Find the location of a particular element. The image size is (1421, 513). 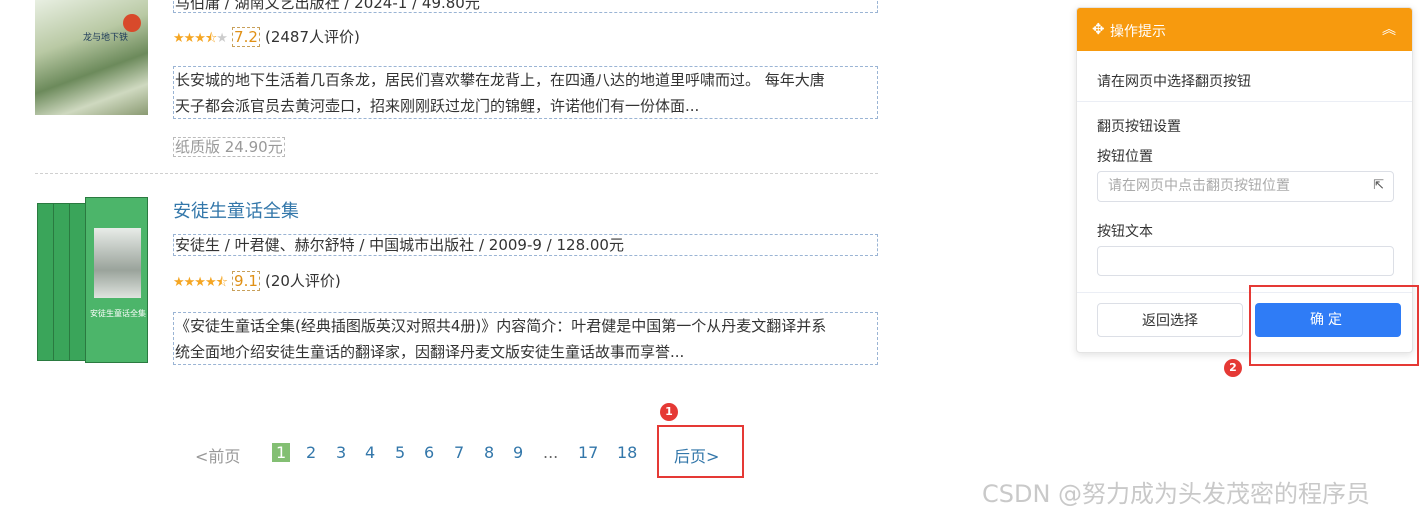

cover-volume-front: 安徒生童话全集 is located at coordinates (116, 280).